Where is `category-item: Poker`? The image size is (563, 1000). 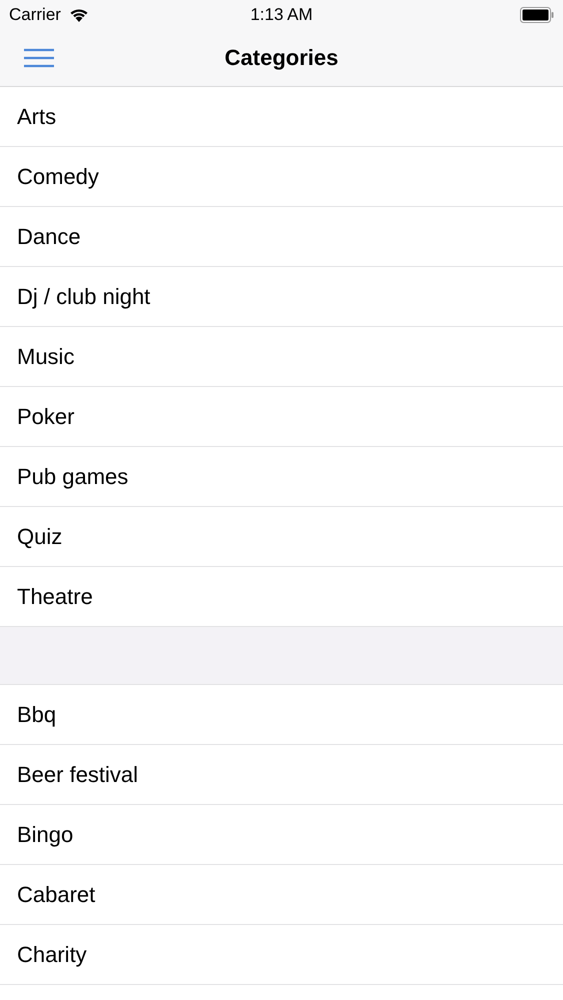
category-item: Poker is located at coordinates (281, 417).